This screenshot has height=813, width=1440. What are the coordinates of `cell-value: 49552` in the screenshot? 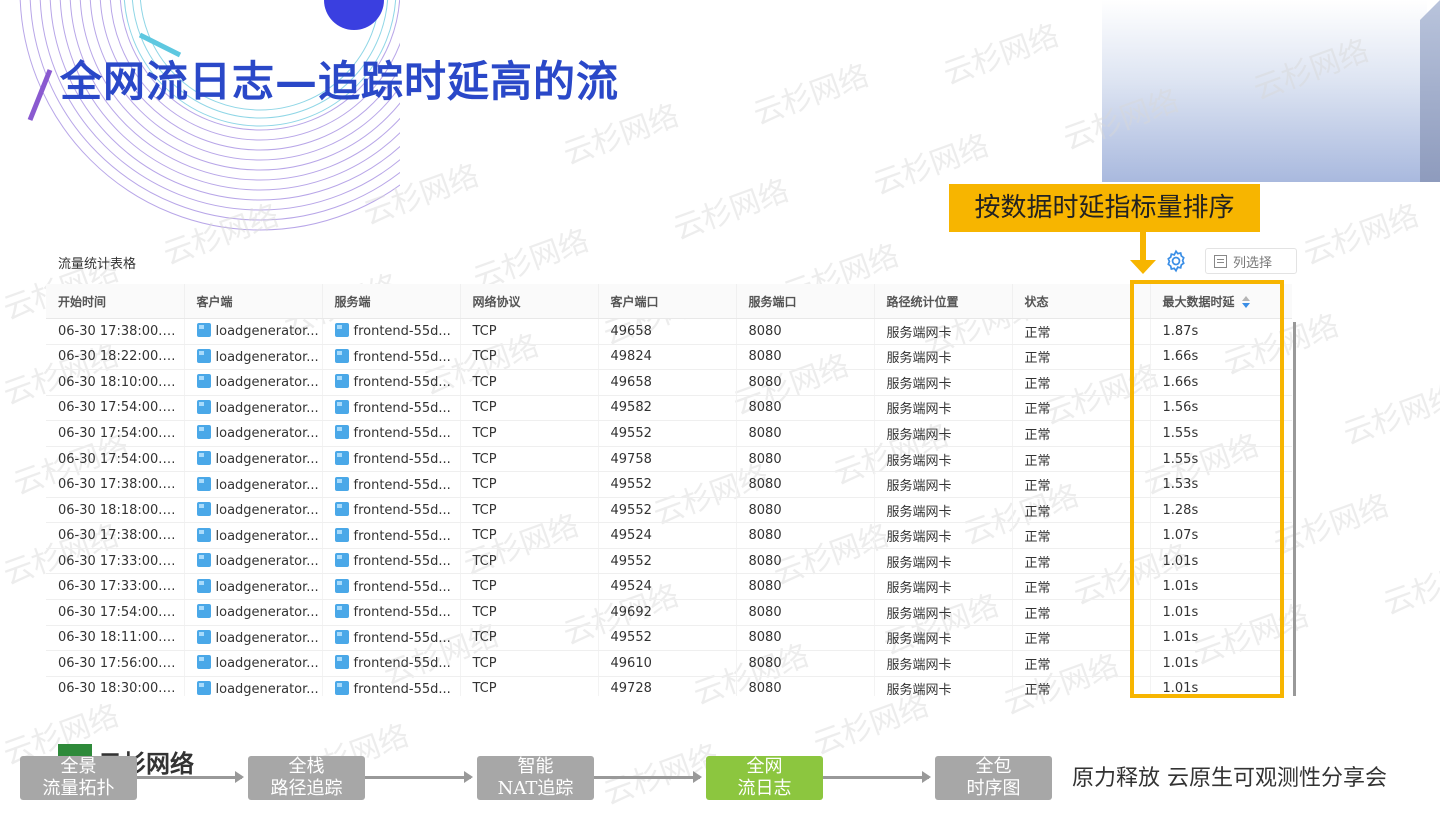 It's located at (631, 561).